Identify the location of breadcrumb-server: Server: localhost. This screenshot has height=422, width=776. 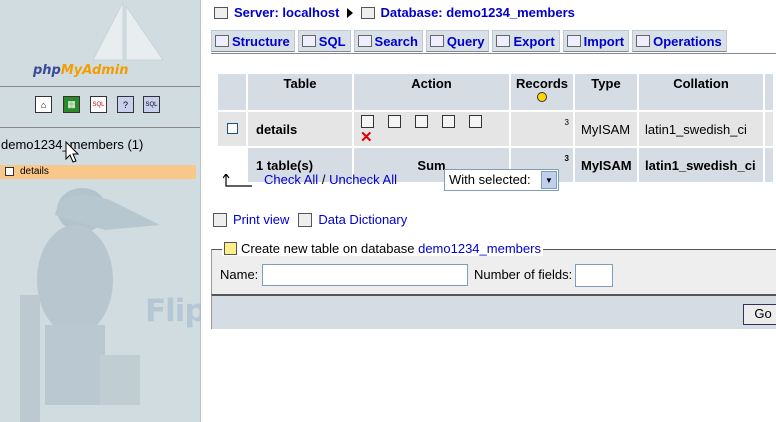
(287, 12).